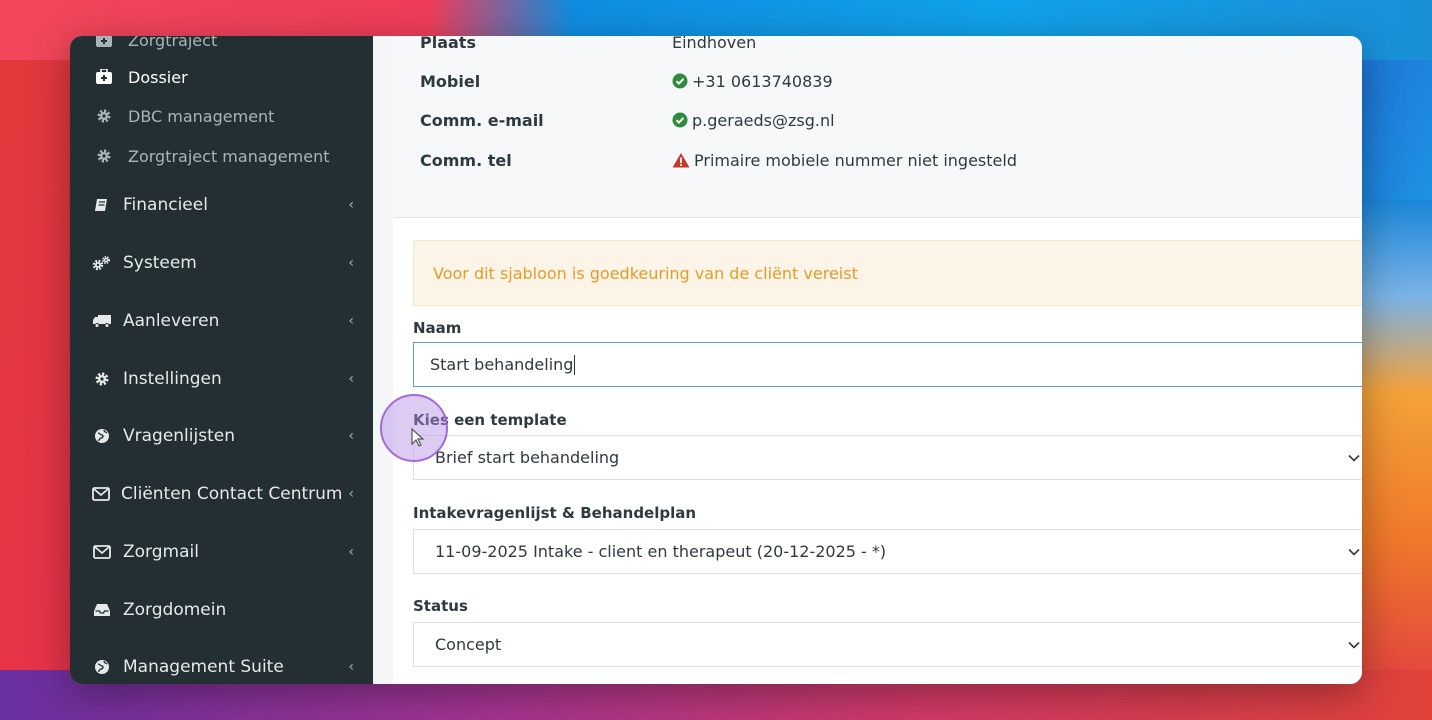  What do you see at coordinates (627, 120) in the screenshot?
I see `info-row-comm-email: Comm. e-mail p.geraeds@zsg.nl` at bounding box center [627, 120].